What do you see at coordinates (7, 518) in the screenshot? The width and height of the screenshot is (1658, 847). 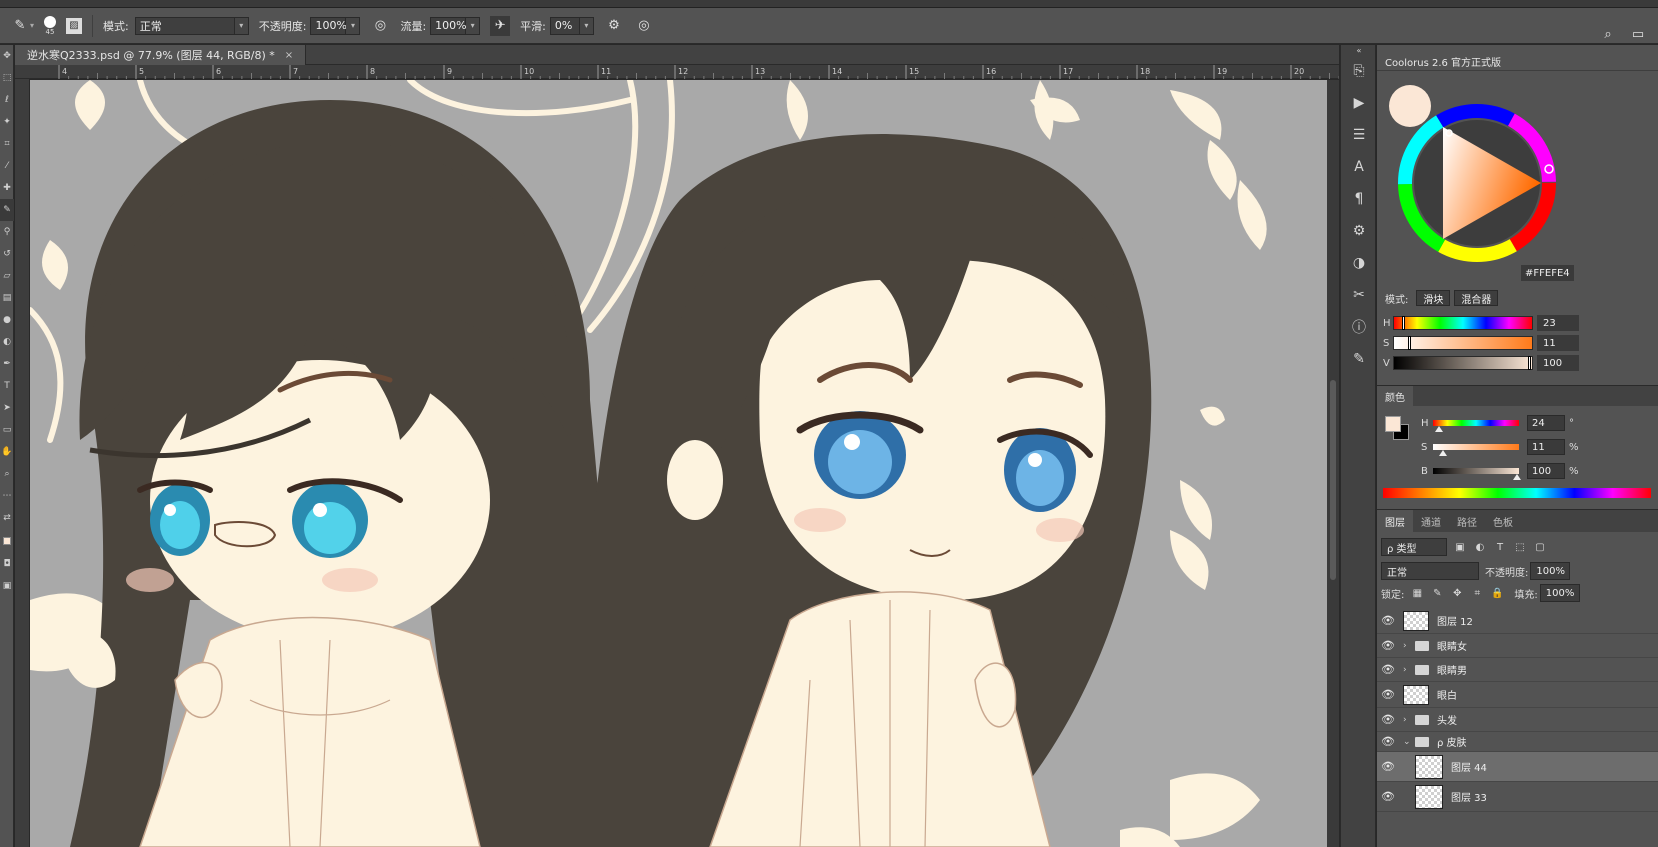 I see `swap-colors-icon: ⇄` at bounding box center [7, 518].